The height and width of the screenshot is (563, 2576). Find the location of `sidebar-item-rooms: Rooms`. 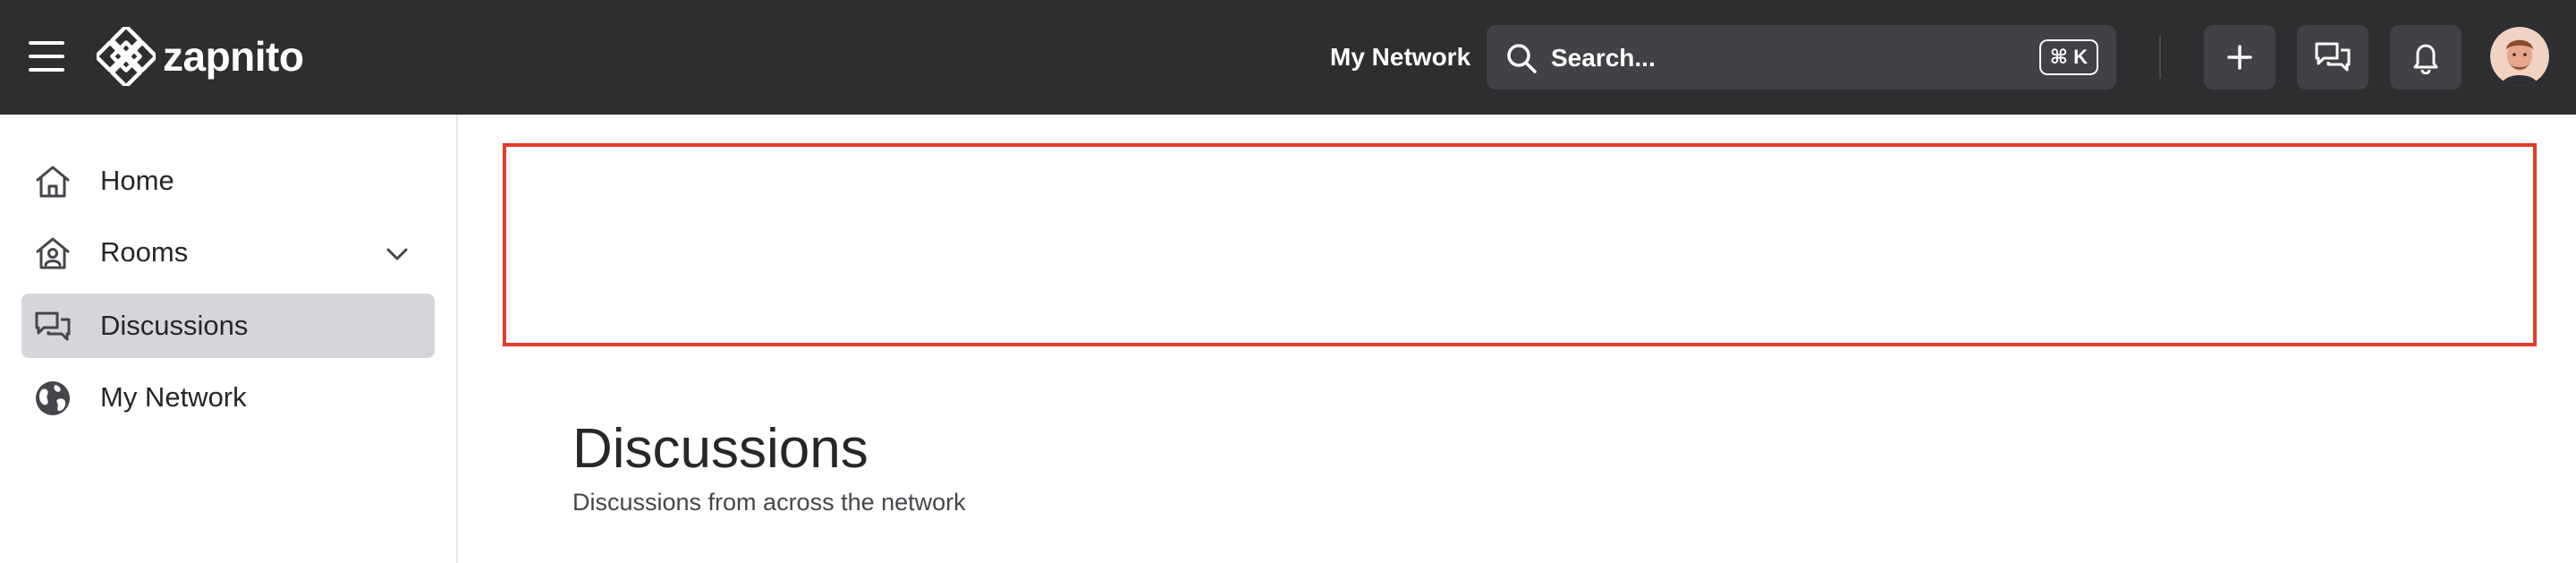

sidebar-item-rooms: Rooms is located at coordinates (228, 253).